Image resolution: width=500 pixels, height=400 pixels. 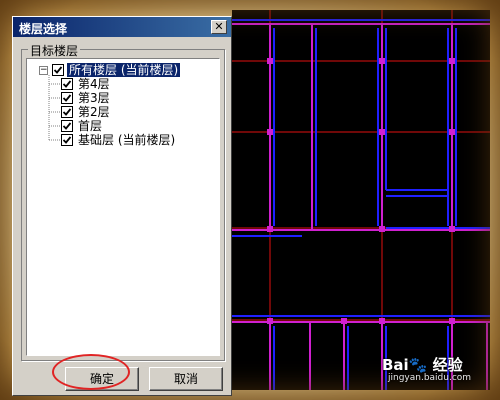 I want to click on ok-button: 确定, so click(x=102, y=379).